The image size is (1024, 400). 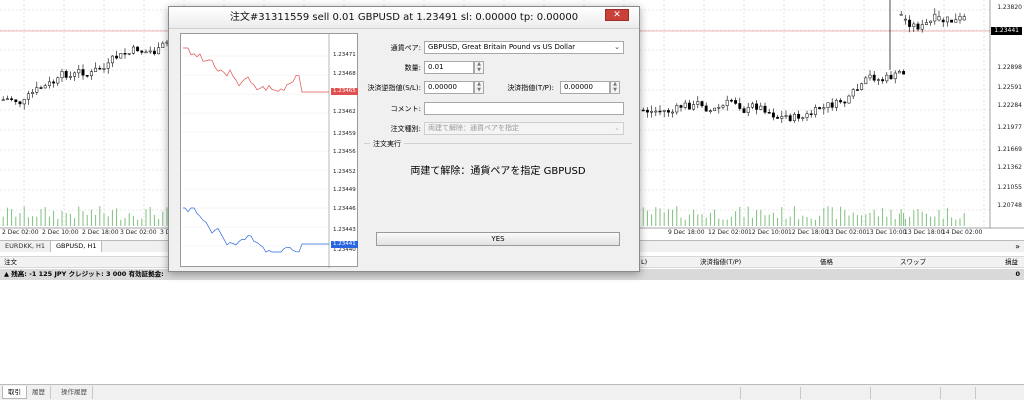 What do you see at coordinates (617, 15) in the screenshot?
I see `close-button: ✕` at bounding box center [617, 15].